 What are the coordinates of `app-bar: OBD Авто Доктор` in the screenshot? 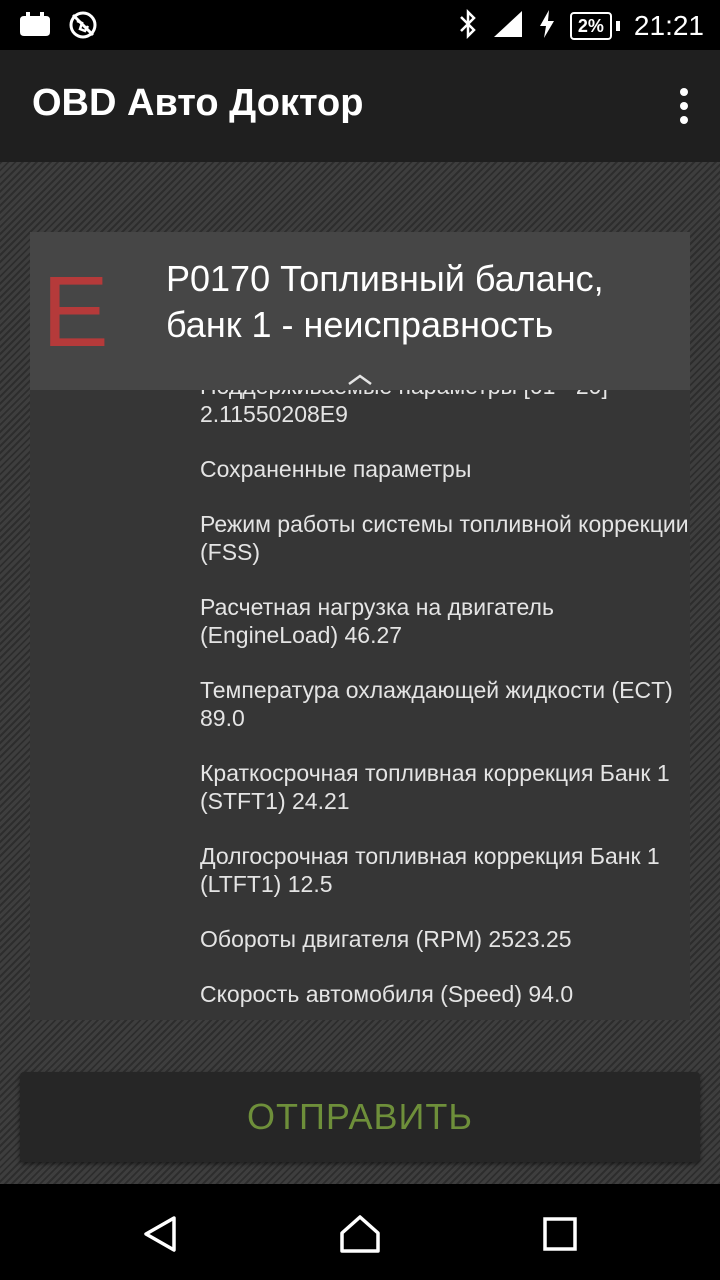 It's located at (360, 106).